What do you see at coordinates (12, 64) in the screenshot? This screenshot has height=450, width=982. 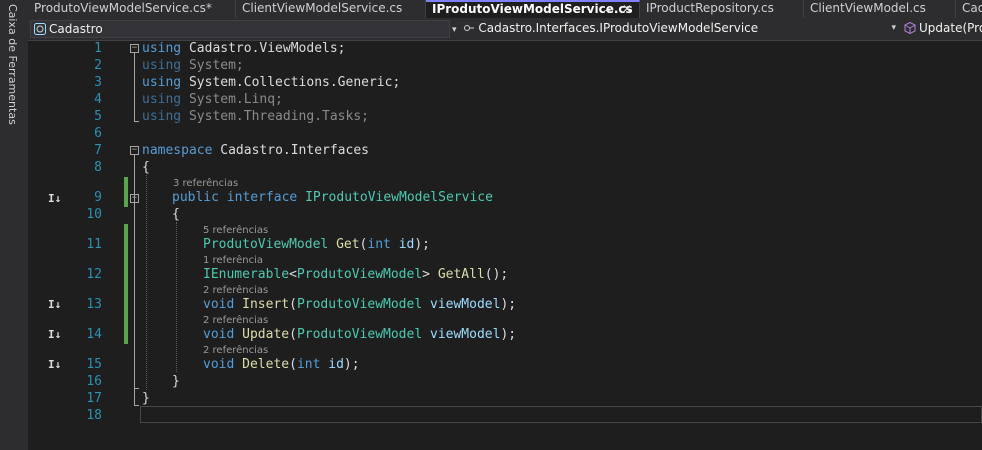 I see `toolbox-label: Caixa de Ferramentas` at bounding box center [12, 64].